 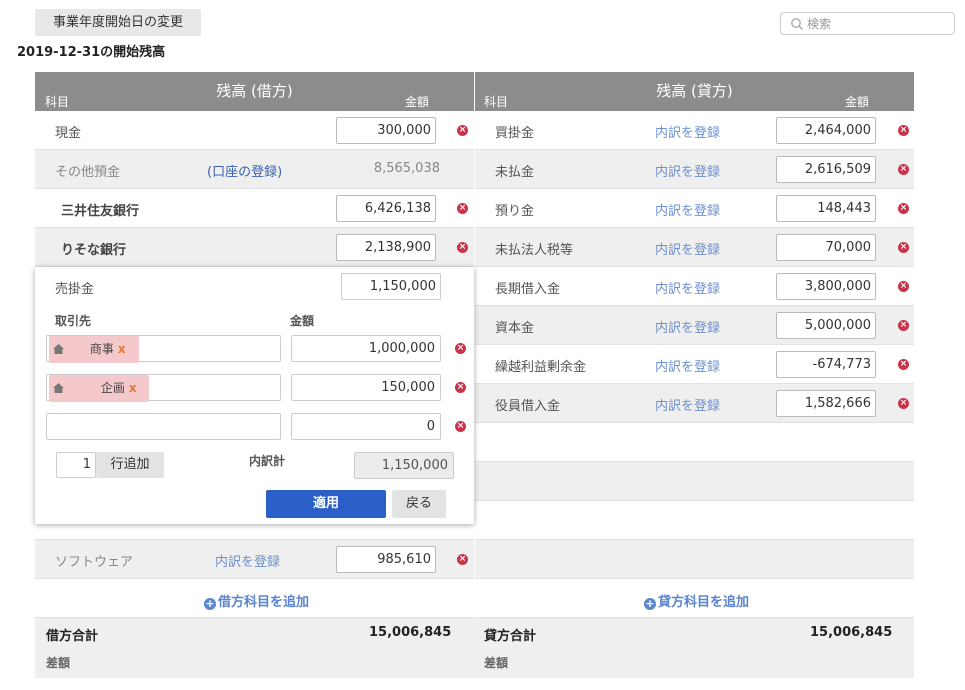 I want to click on amount-input: 300,000, so click(x=386, y=130).